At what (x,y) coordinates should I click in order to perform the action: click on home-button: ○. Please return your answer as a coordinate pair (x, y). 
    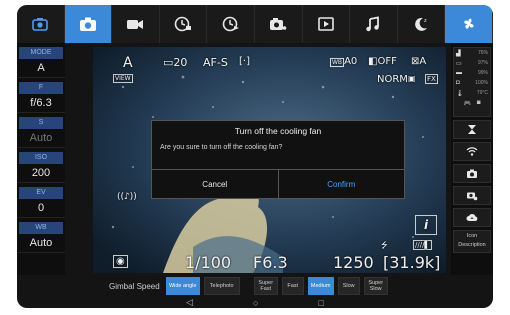
    Looking at the image, I should click on (255, 303).